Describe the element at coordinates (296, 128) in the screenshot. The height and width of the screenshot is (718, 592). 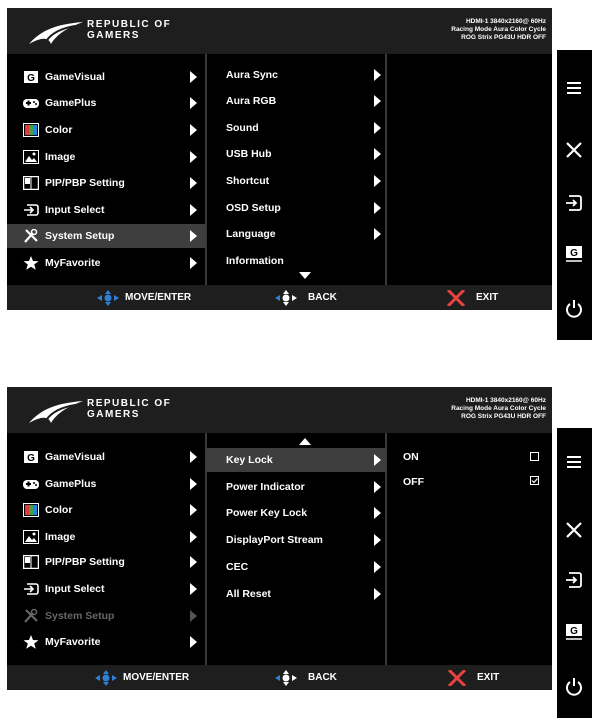
I see `submenu-item-sound: Sound` at that location.